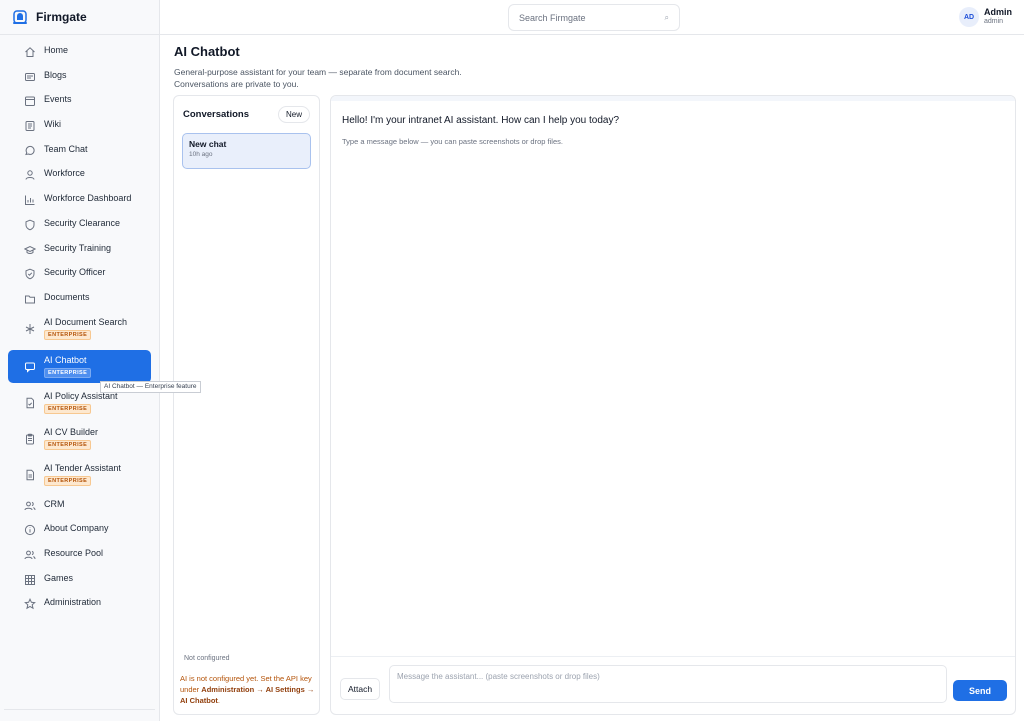 This screenshot has width=1024, height=721. I want to click on sidebar-item-games: Games, so click(79, 580).